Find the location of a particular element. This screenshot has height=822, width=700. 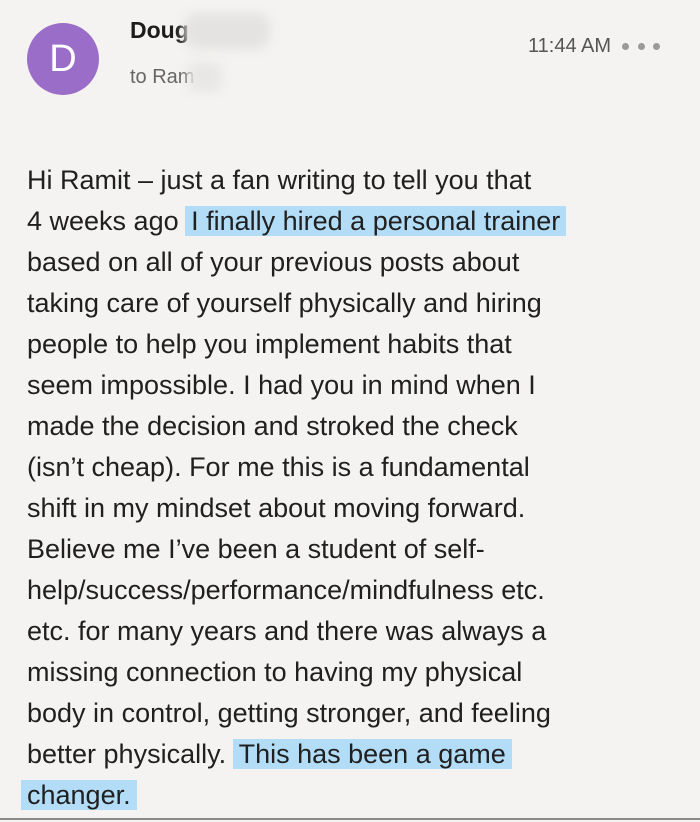

highlighted-text: I finally hired a personal trainer is located at coordinates (376, 221).